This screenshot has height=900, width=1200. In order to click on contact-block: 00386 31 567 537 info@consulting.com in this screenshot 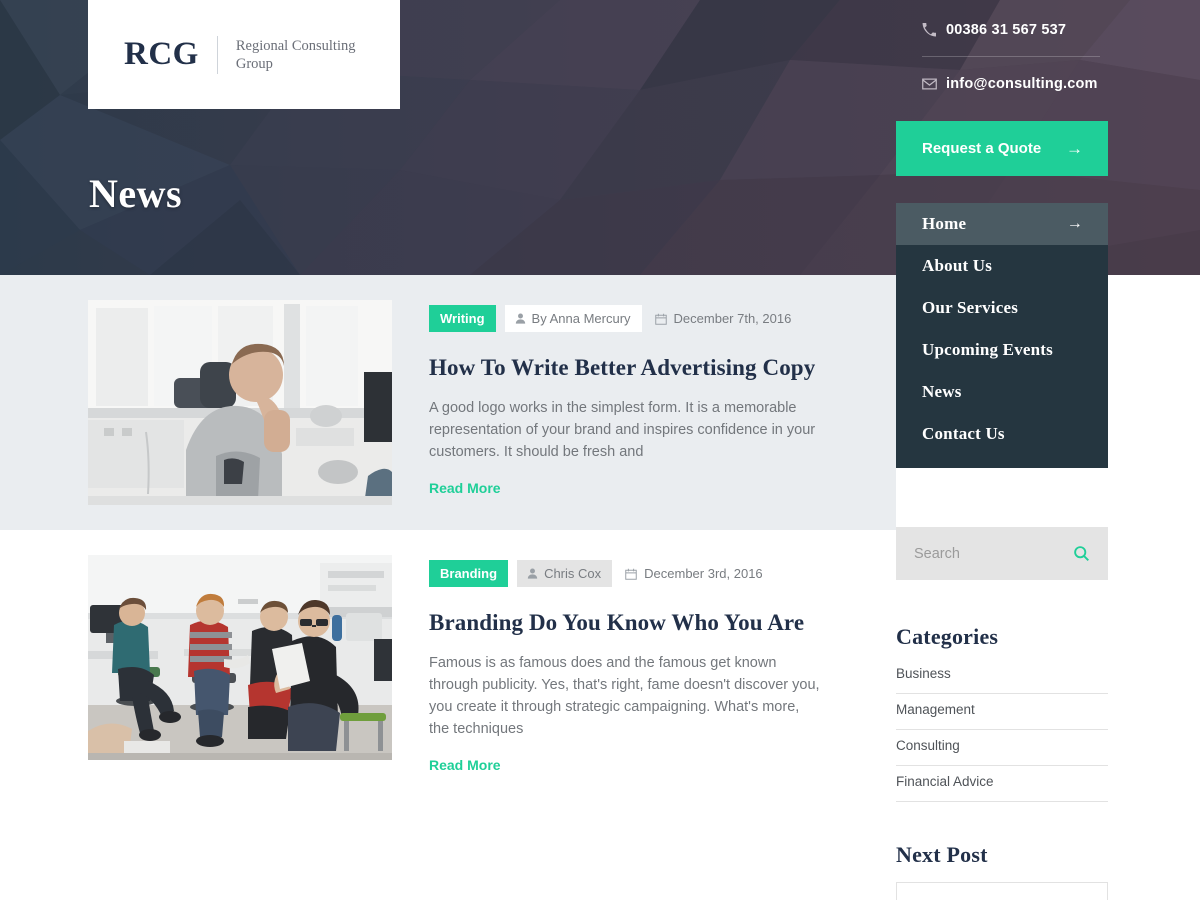, I will do `click(1002, 55)`.